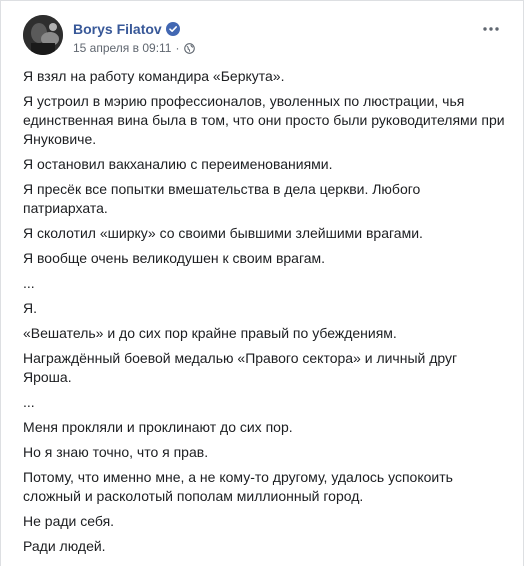 Image resolution: width=524 pixels, height=566 pixels. Describe the element at coordinates (491, 29) in the screenshot. I see `more-options-icon` at that location.